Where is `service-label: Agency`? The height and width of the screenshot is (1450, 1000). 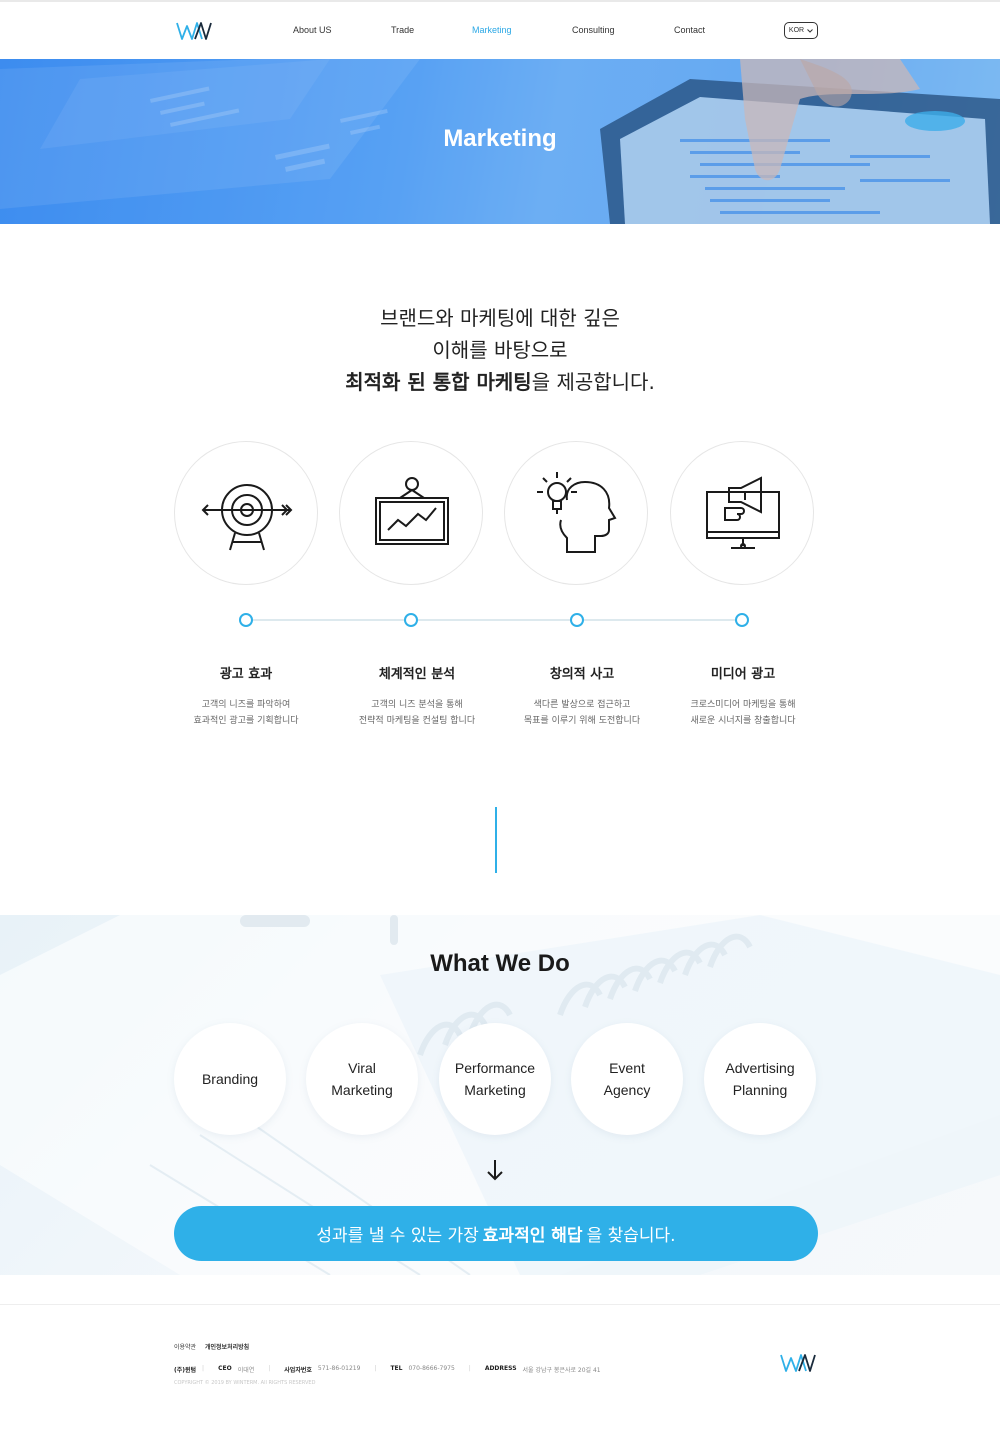 service-label: Agency is located at coordinates (627, 1090).